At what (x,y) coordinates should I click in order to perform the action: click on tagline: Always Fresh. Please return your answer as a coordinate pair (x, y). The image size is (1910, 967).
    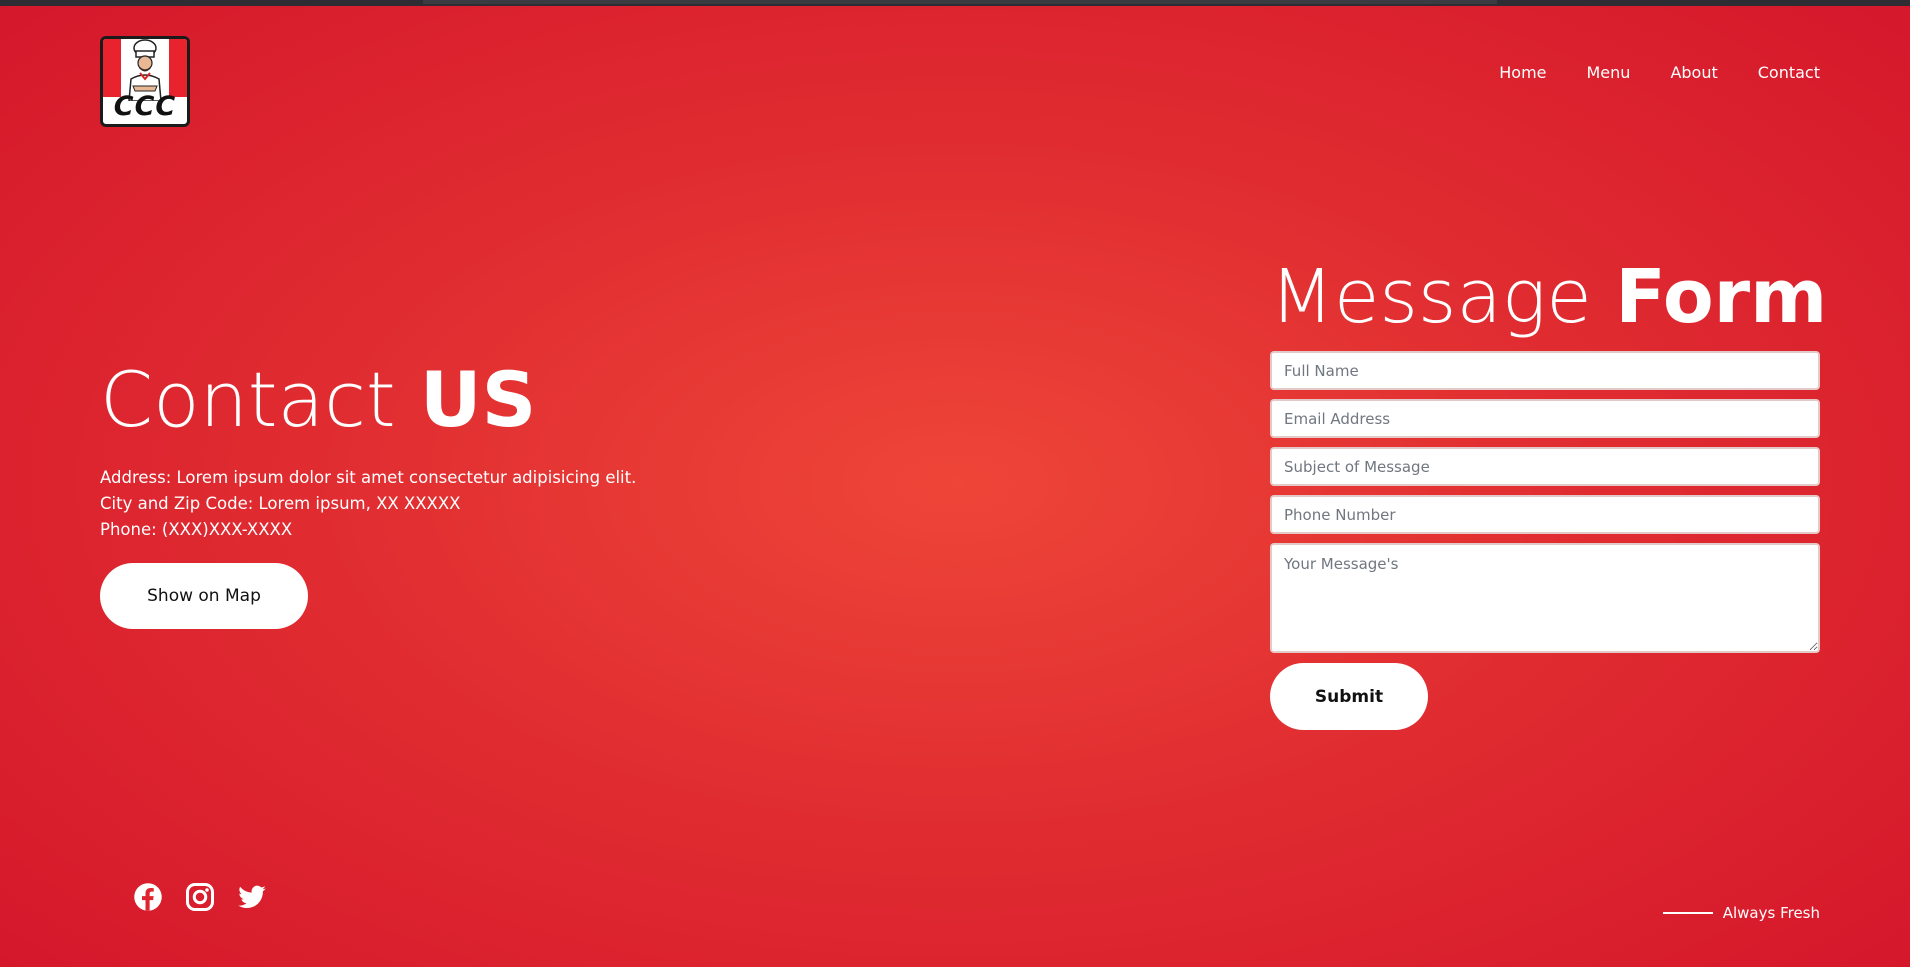
    Looking at the image, I should click on (1741, 913).